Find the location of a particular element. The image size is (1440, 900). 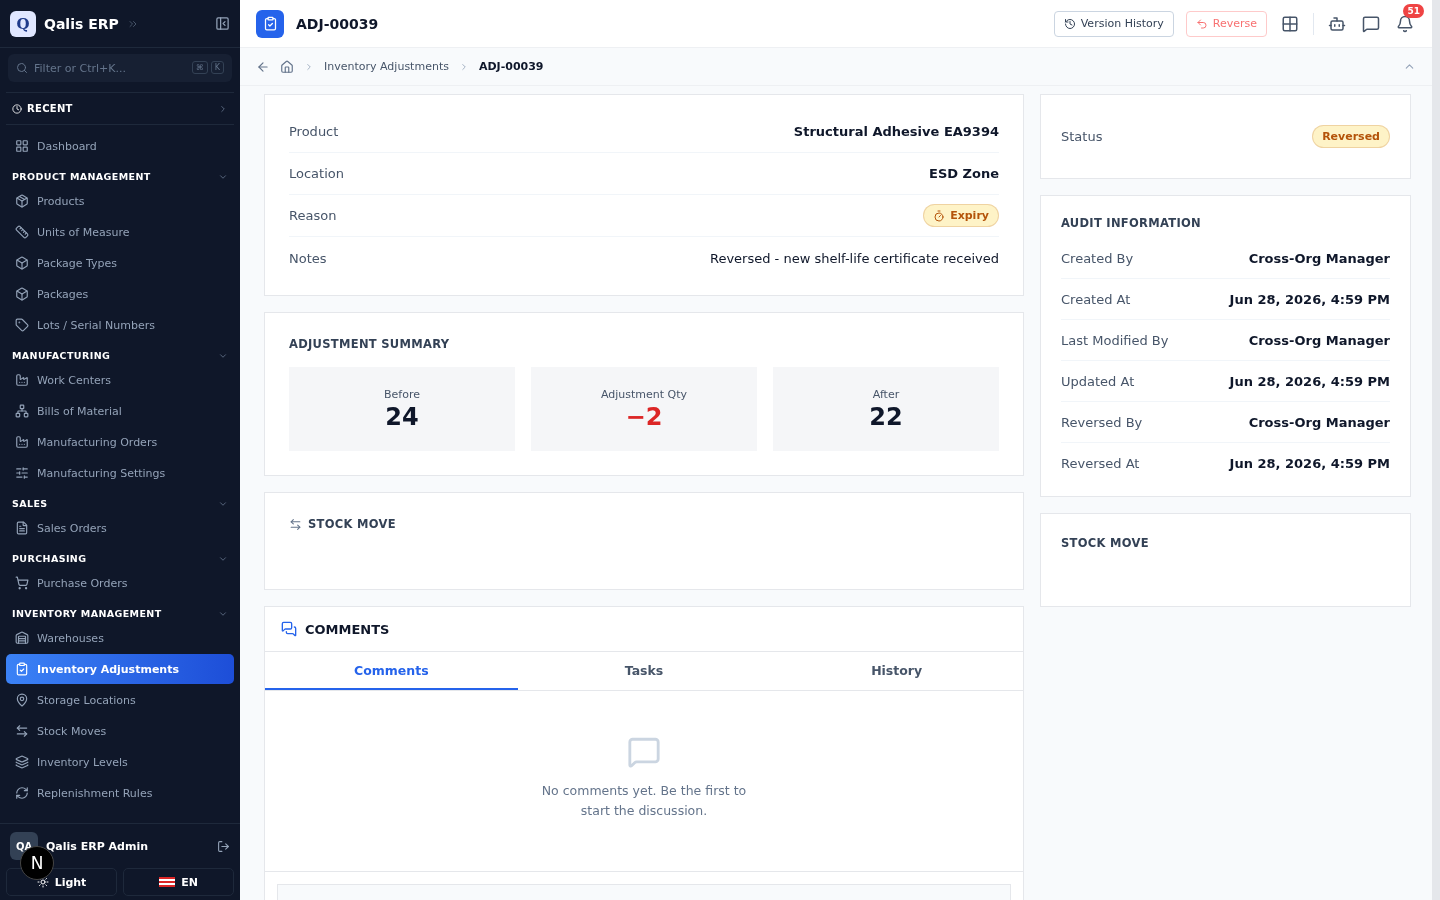

nav-item: Bills of Material is located at coordinates (120, 411).